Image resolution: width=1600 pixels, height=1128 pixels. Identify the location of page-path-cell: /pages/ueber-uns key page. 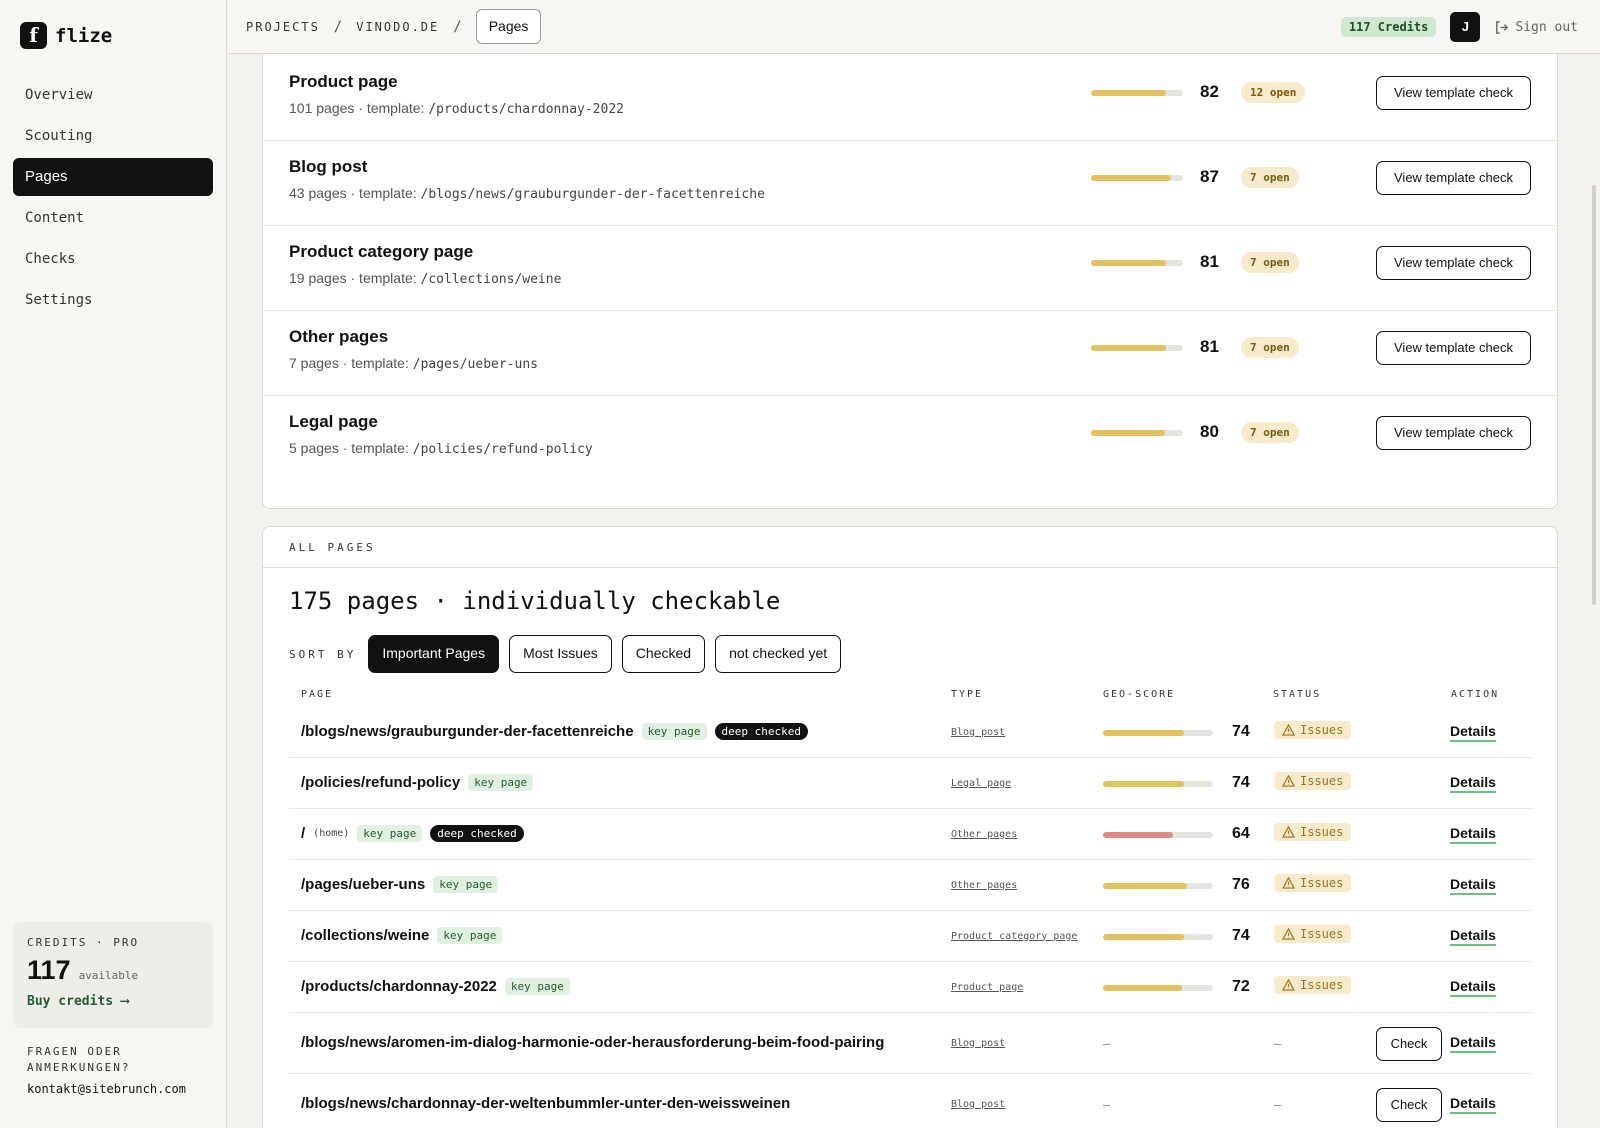
(400, 884).